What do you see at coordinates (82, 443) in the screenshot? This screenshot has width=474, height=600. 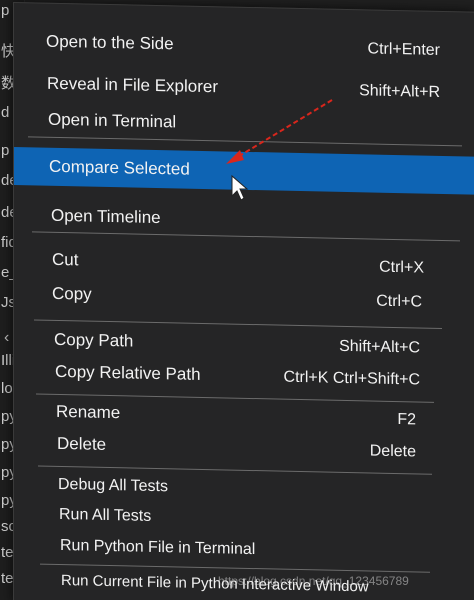 I see `menu-item-label: Delete` at bounding box center [82, 443].